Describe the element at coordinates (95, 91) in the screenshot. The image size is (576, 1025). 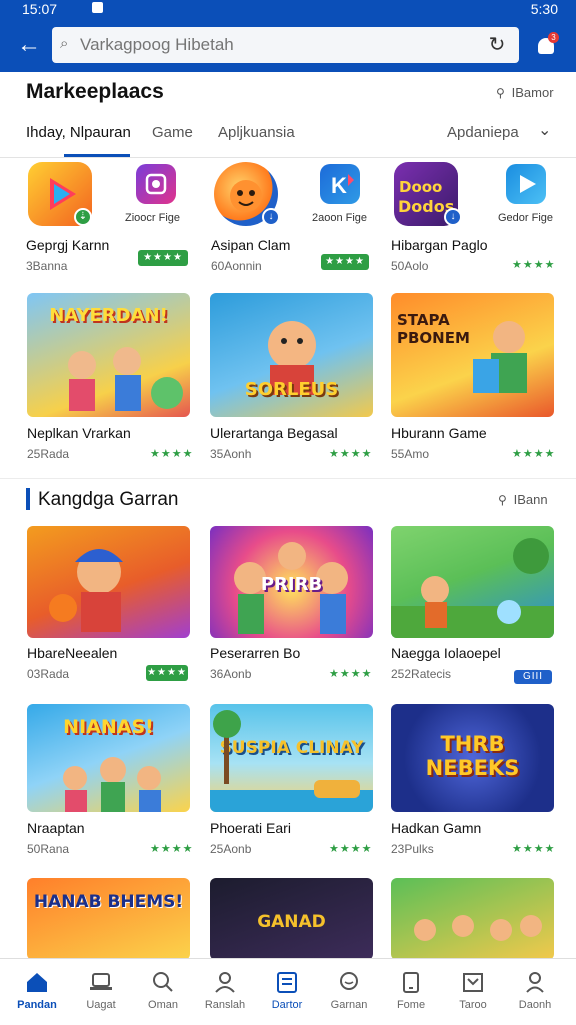
I see `page-title: Markeeplaacs` at that location.